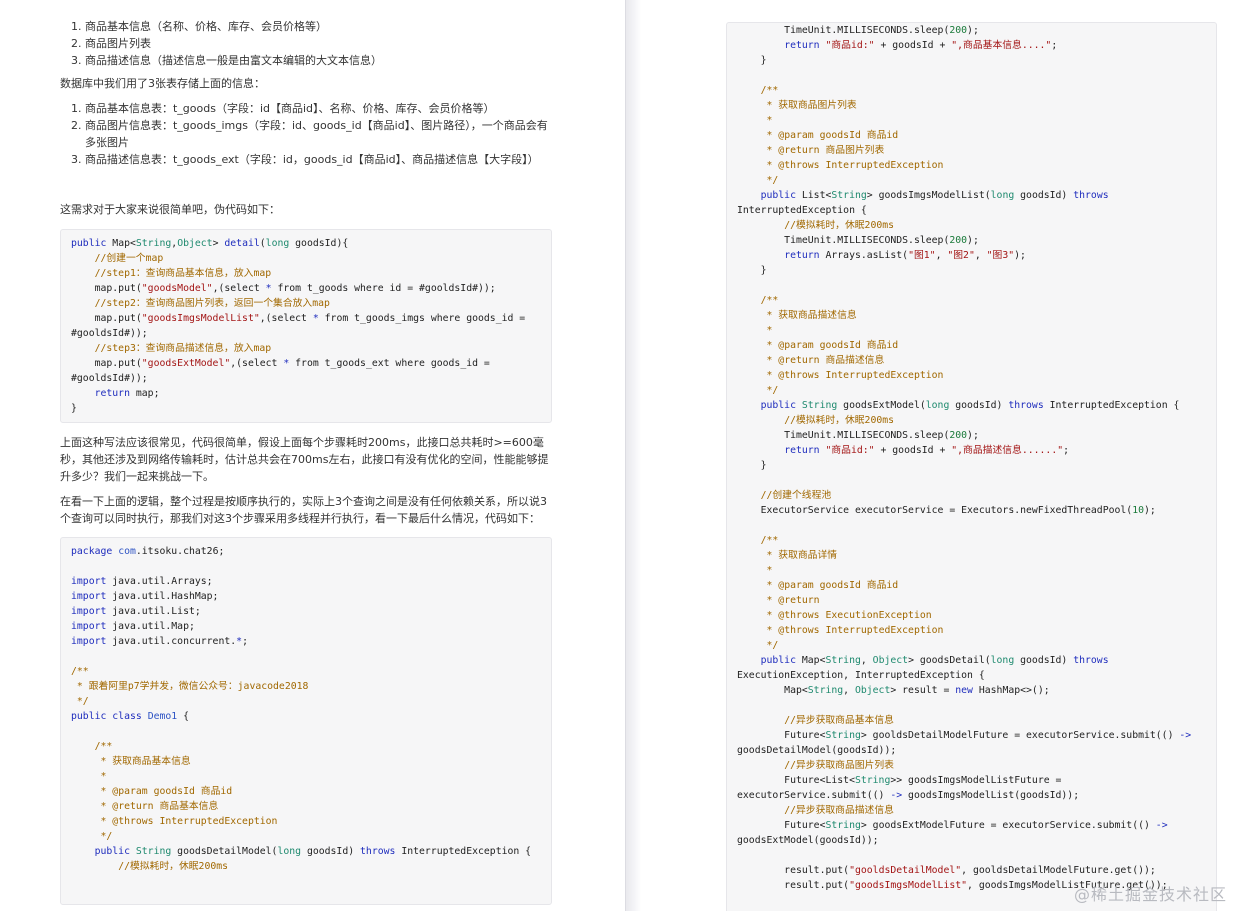  Describe the element at coordinates (976, 600) in the screenshot. I see `code-line: * @return` at that location.